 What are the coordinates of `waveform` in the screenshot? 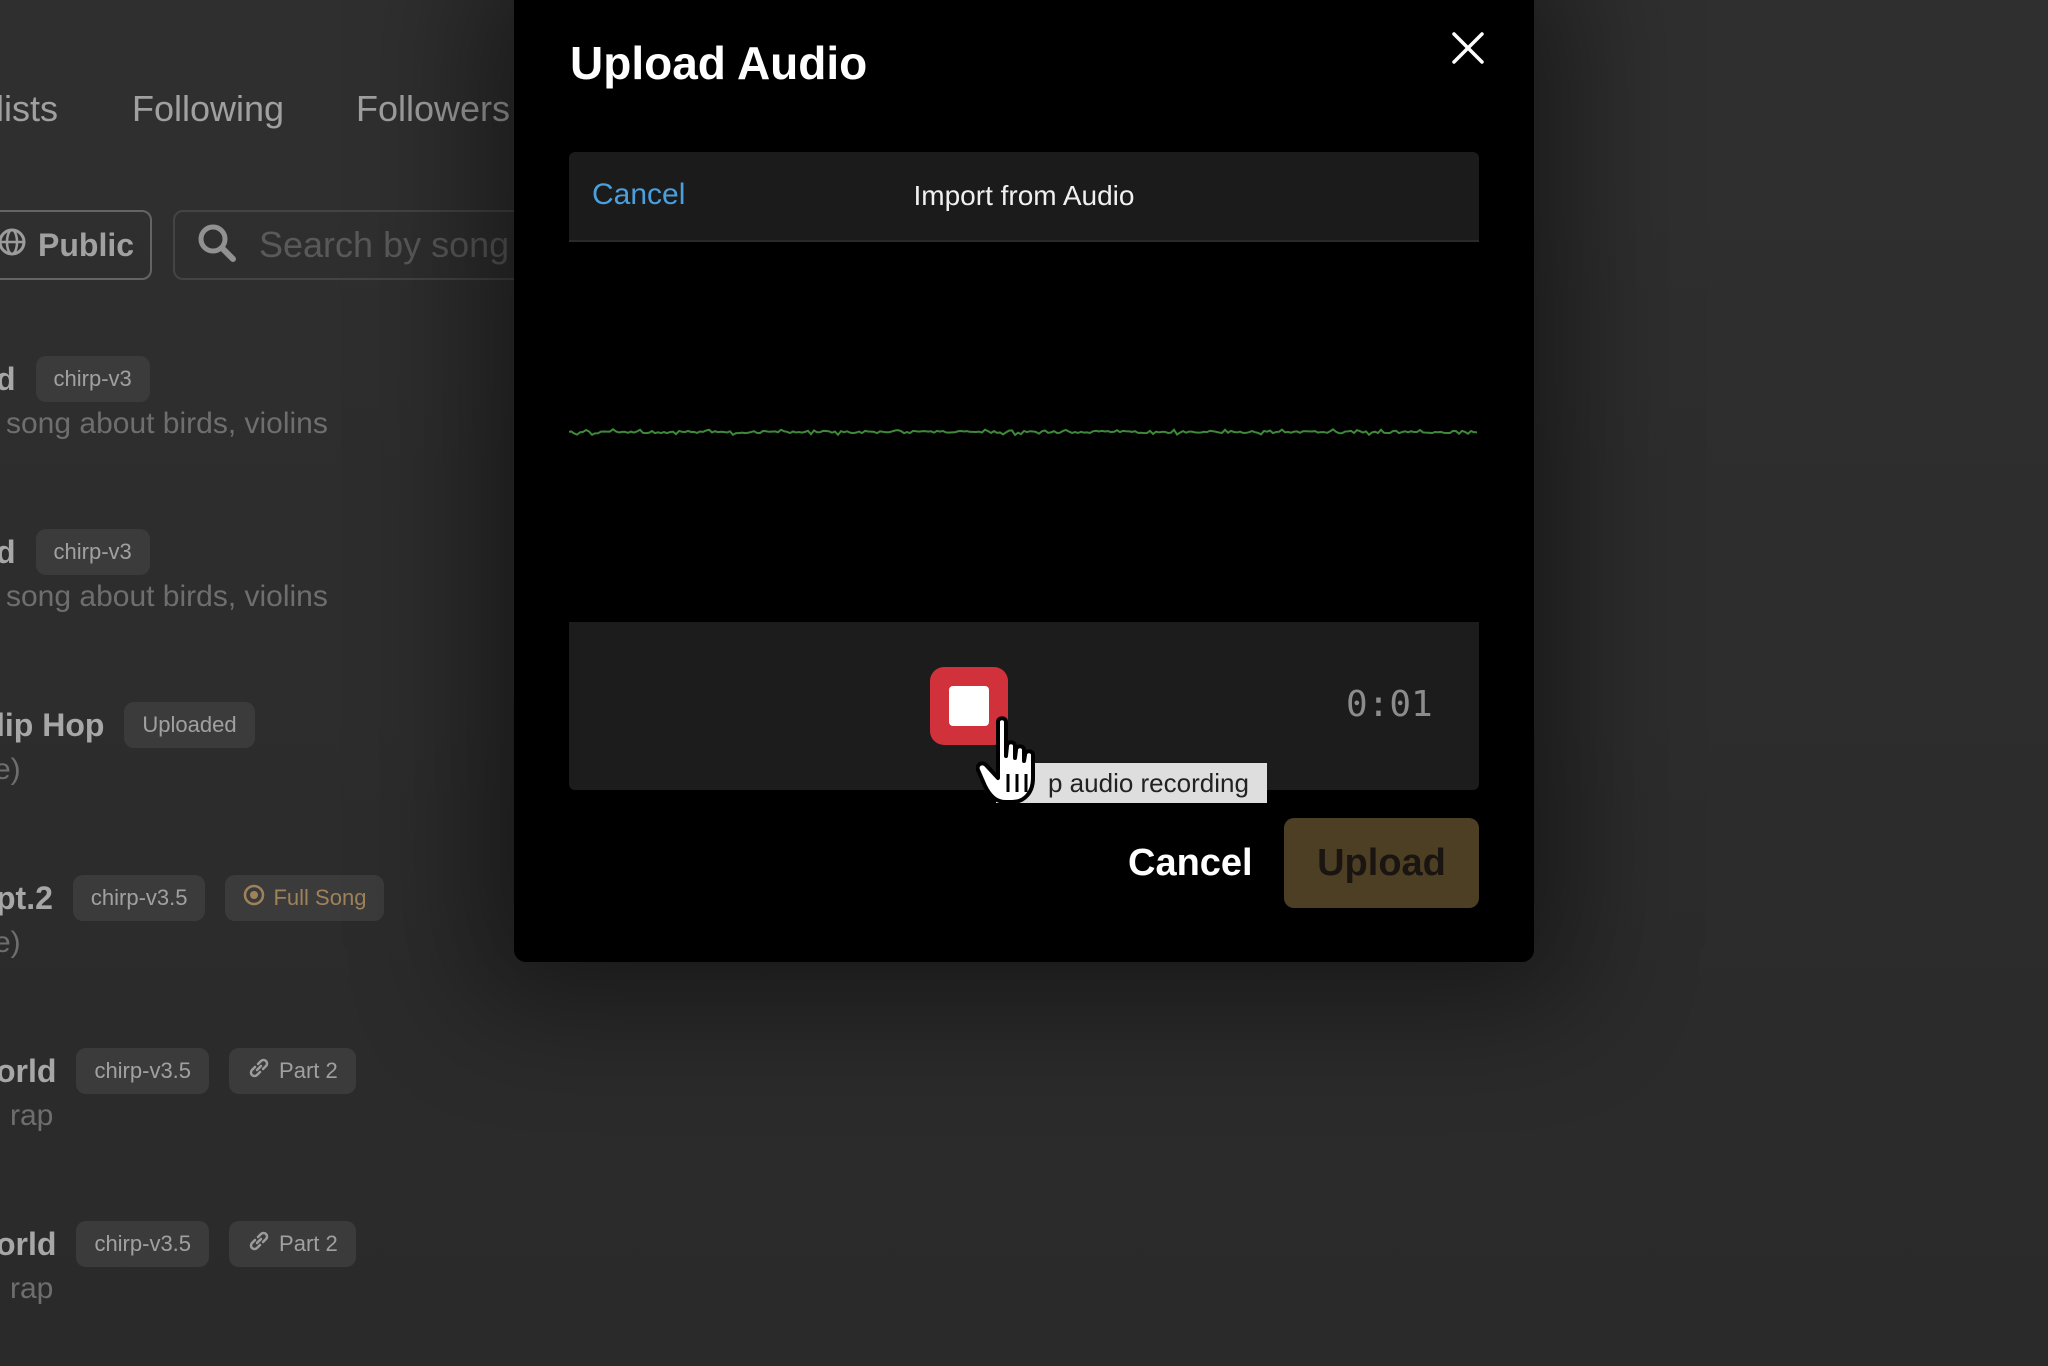 It's located at (1023, 432).